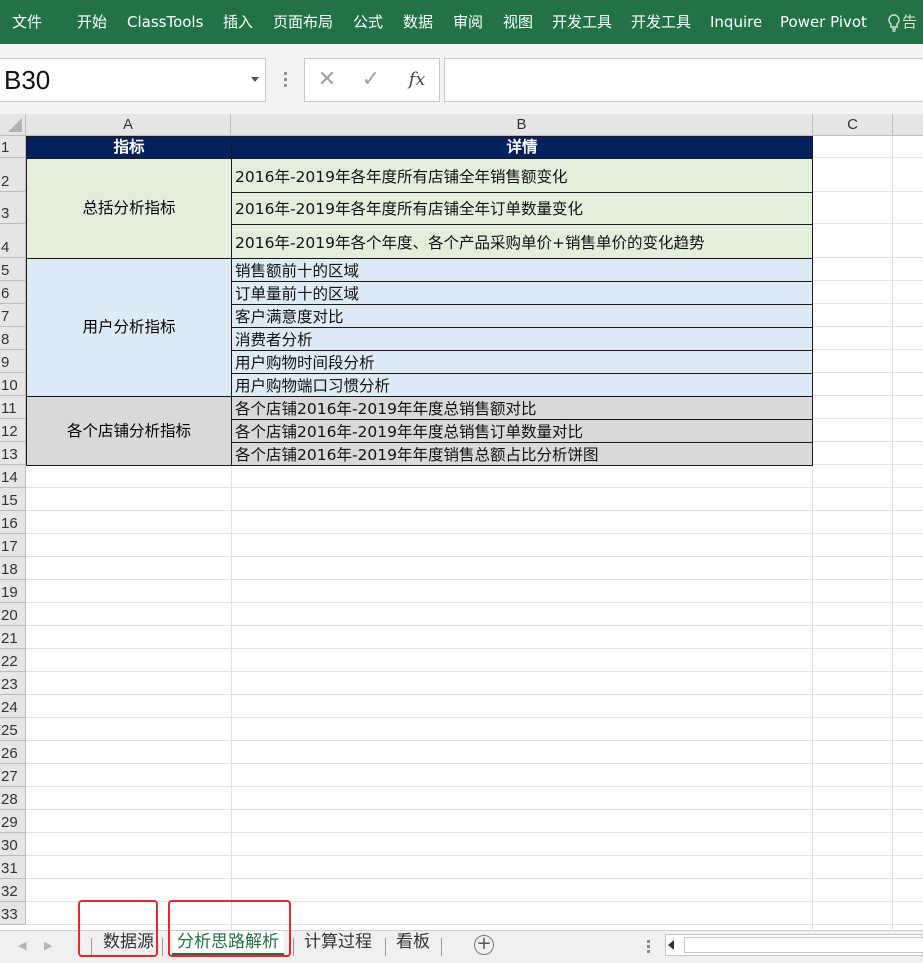 This screenshot has height=963, width=923. I want to click on column-header-a: A, so click(128, 125).